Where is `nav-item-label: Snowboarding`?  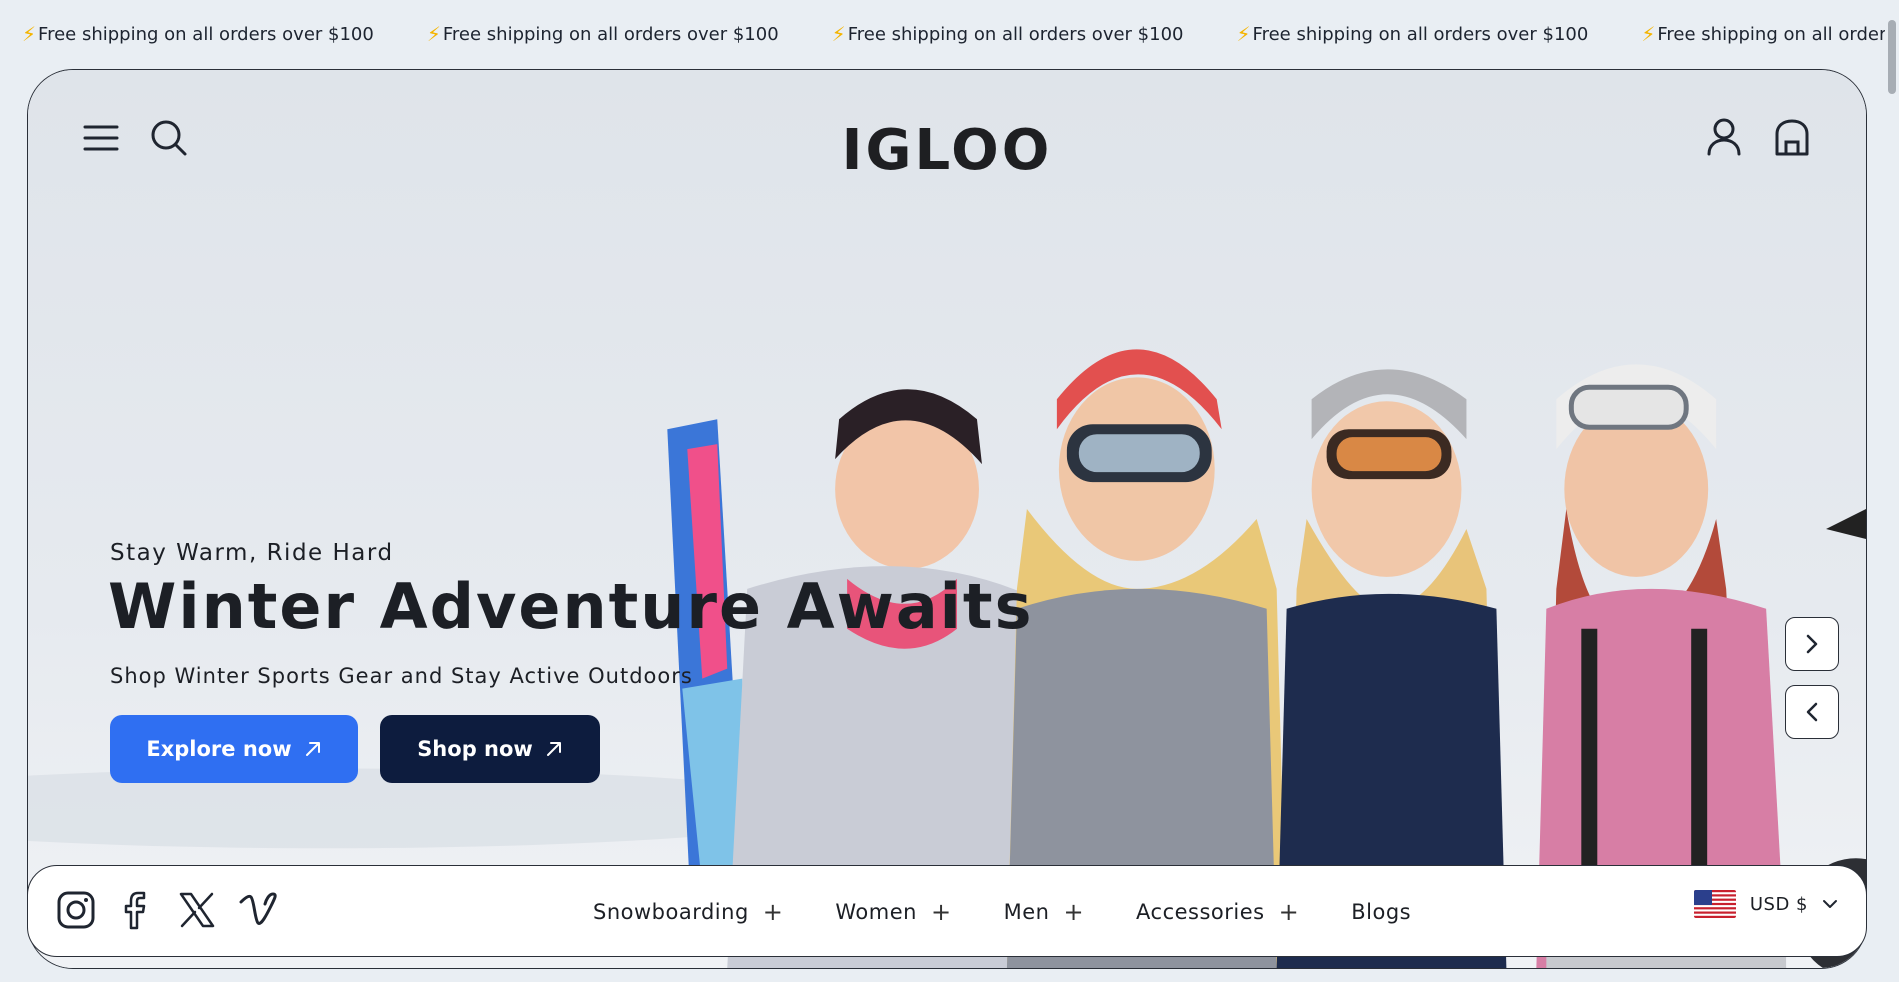 nav-item-label: Snowboarding is located at coordinates (671, 912).